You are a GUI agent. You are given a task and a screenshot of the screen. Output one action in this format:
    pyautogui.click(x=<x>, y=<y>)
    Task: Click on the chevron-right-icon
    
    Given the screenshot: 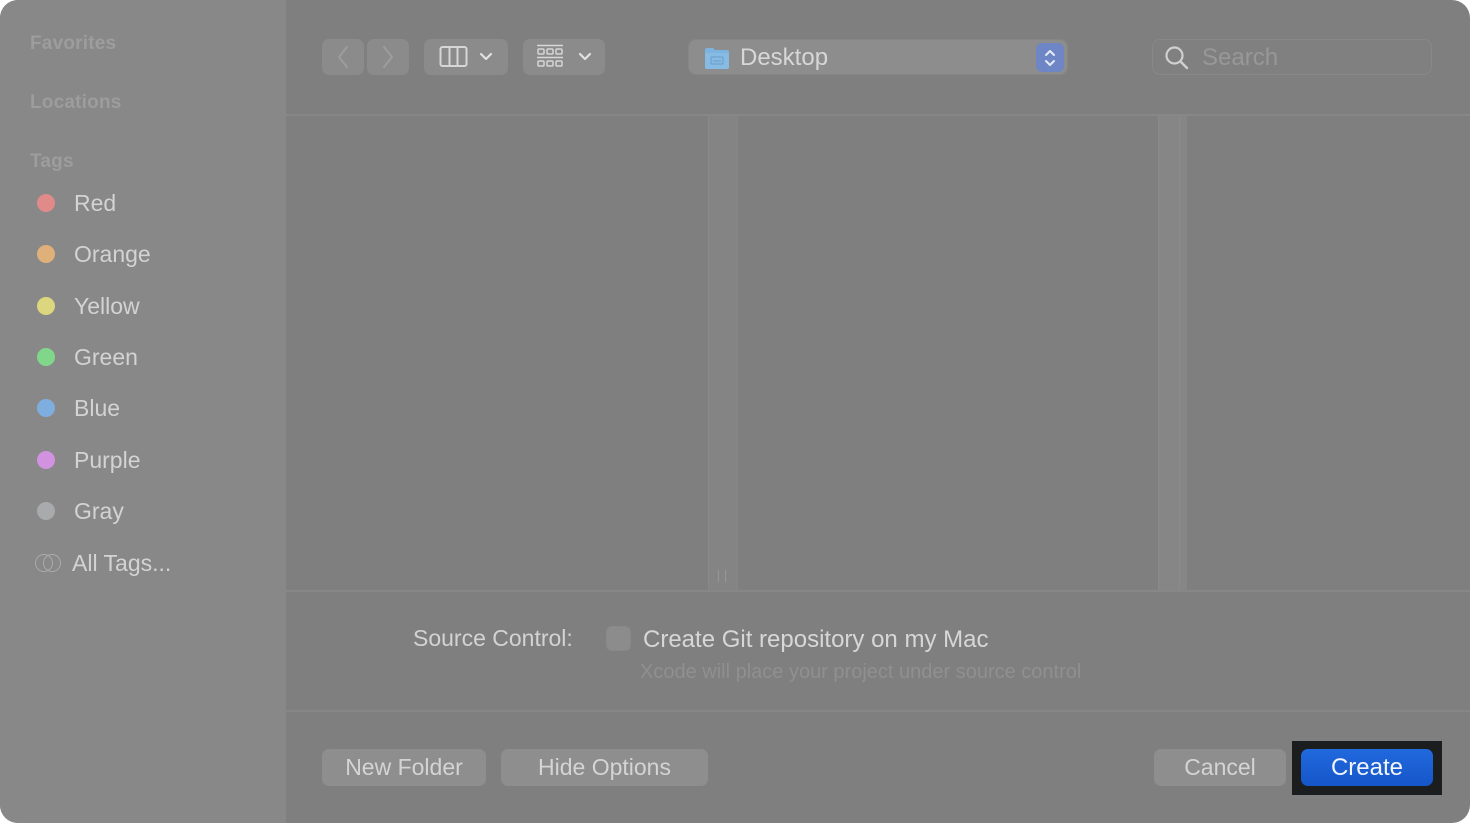 What is the action you would take?
    pyautogui.click(x=388, y=57)
    